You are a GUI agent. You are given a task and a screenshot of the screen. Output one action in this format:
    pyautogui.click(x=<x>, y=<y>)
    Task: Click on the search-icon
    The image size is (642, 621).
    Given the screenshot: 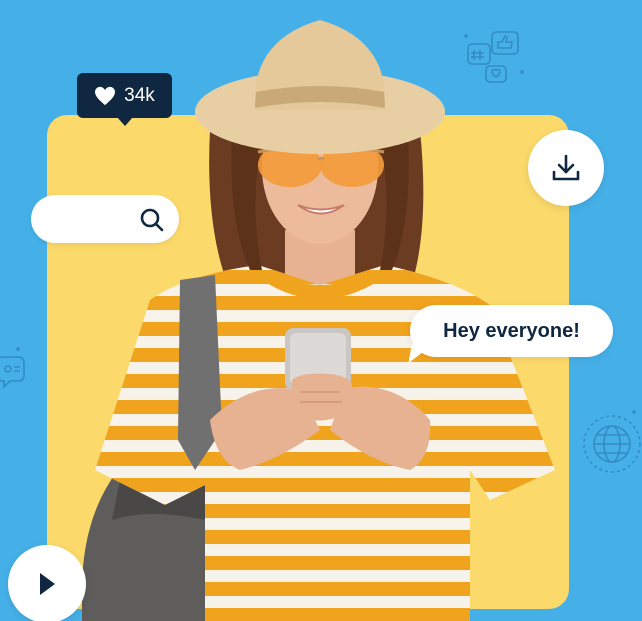 What is the action you would take?
    pyautogui.click(x=152, y=220)
    